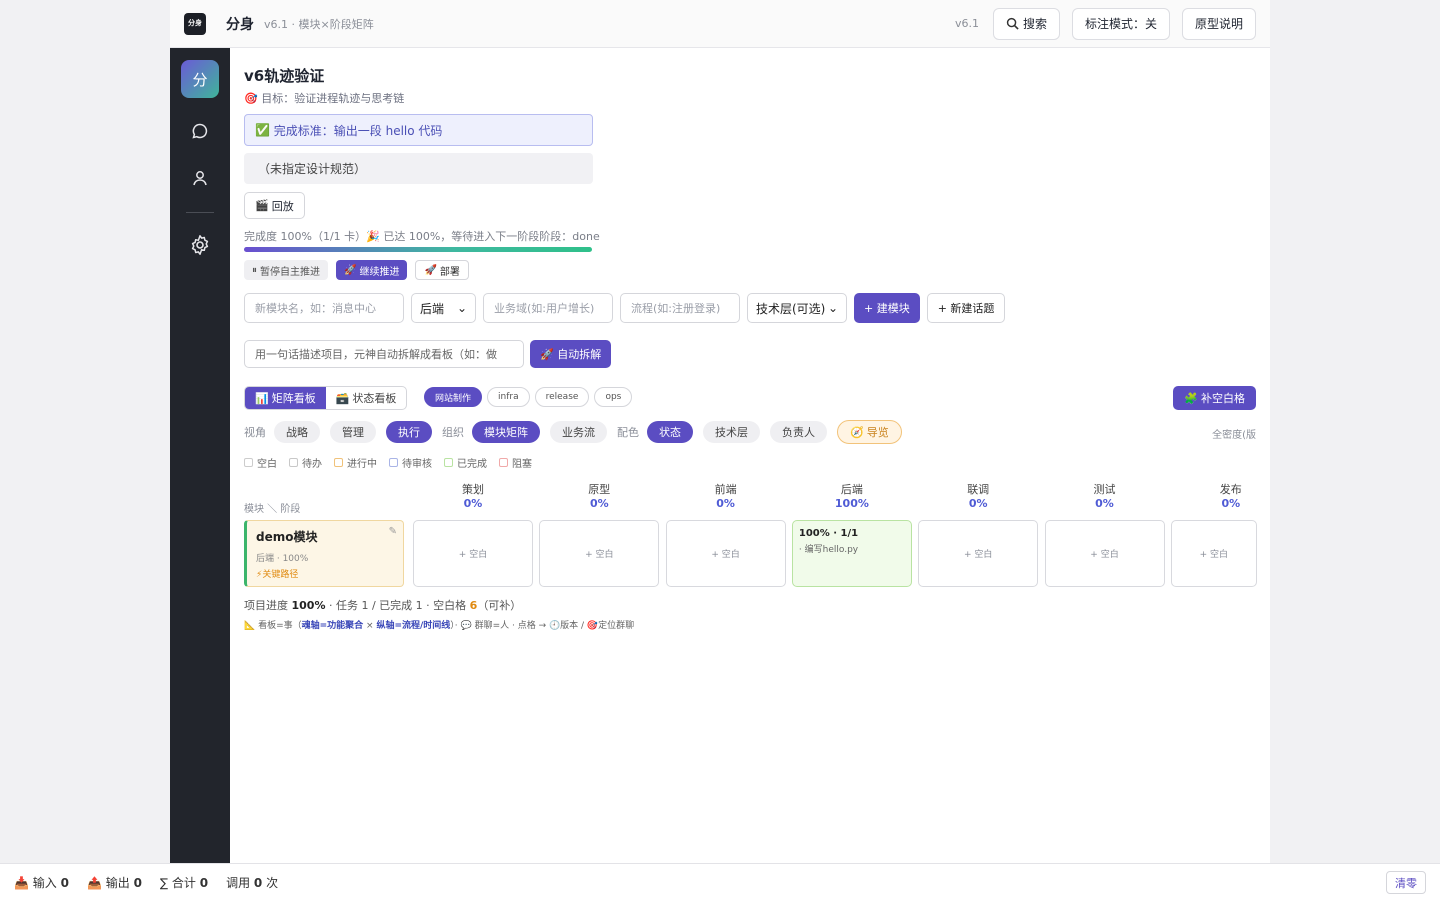 This screenshot has width=1440, height=900. What do you see at coordinates (332, 626) in the screenshot?
I see `footnote-b: 魂轴=功能聚合` at bounding box center [332, 626].